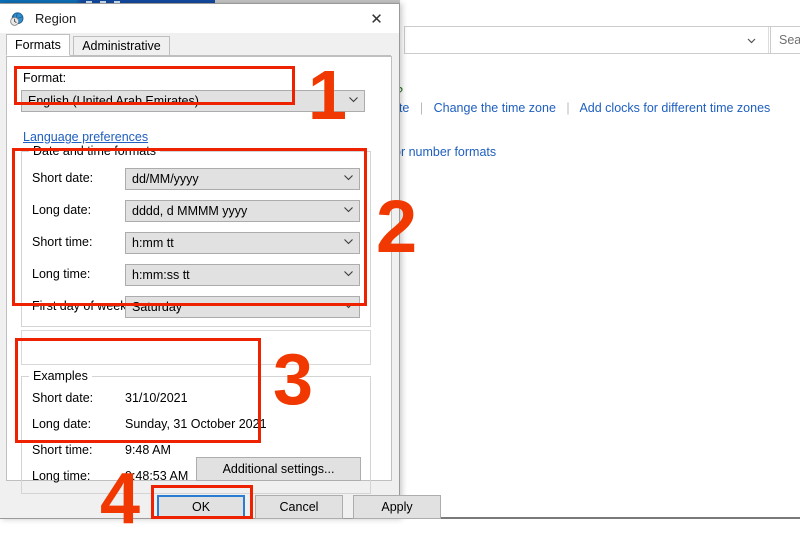 The image size is (800, 539). Describe the element at coordinates (196, 347) in the screenshot. I see `spacer-panel` at that location.